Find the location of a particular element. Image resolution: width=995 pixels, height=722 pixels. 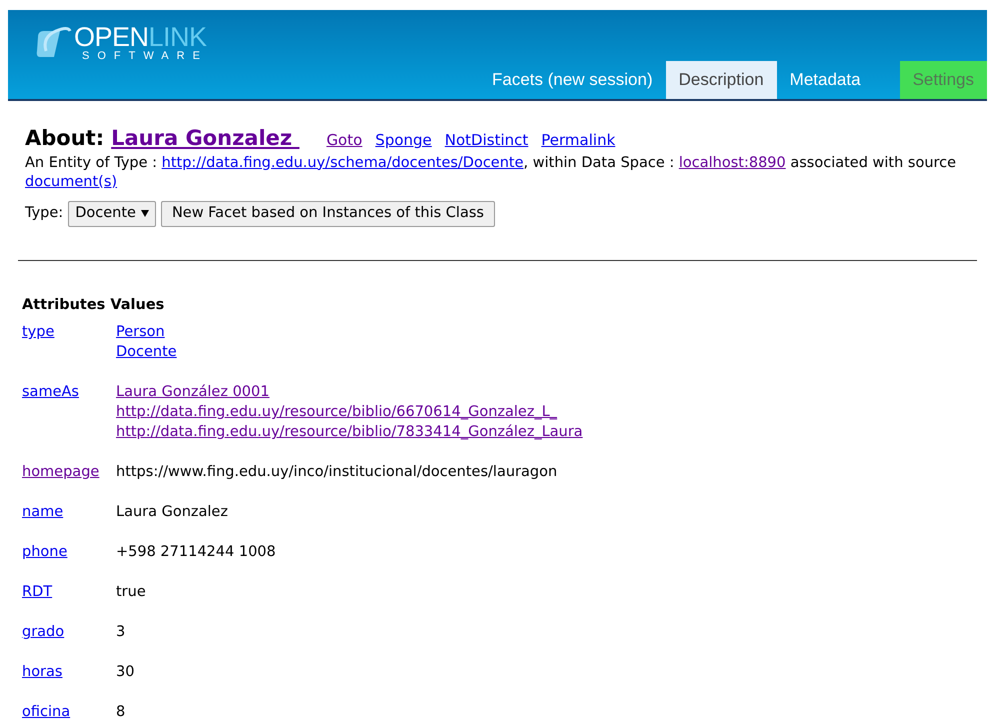

link: Laura González 0001 is located at coordinates (193, 392).